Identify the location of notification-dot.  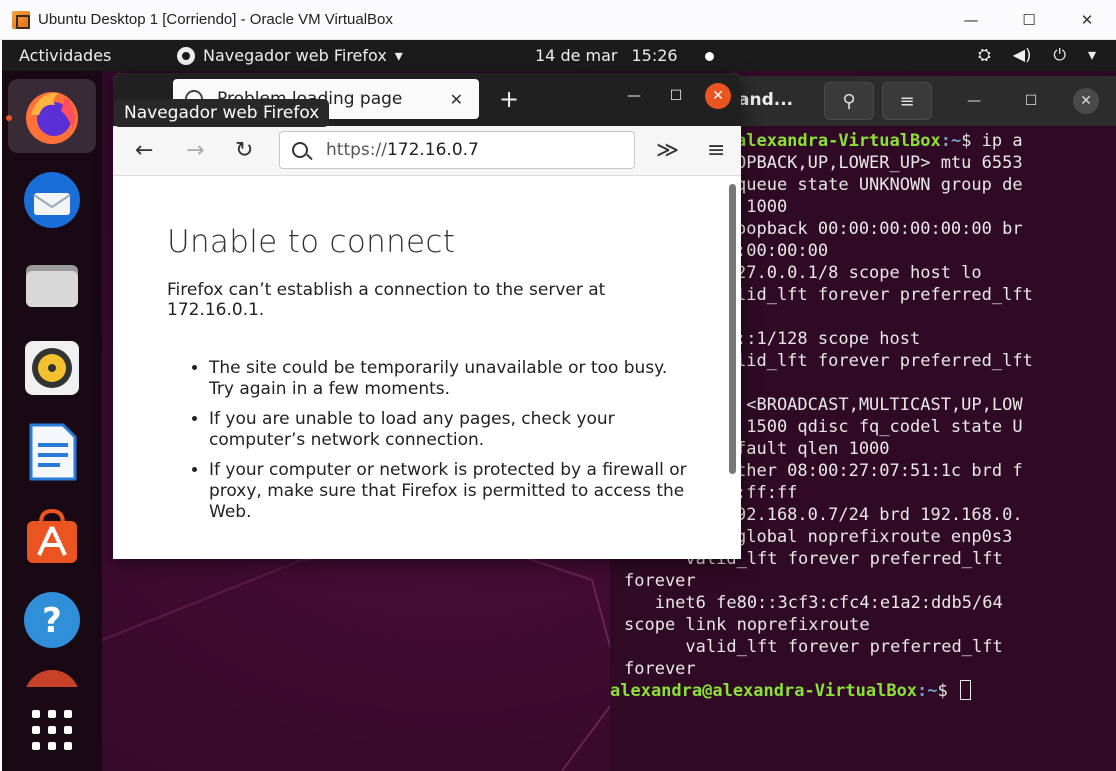
(709, 56).